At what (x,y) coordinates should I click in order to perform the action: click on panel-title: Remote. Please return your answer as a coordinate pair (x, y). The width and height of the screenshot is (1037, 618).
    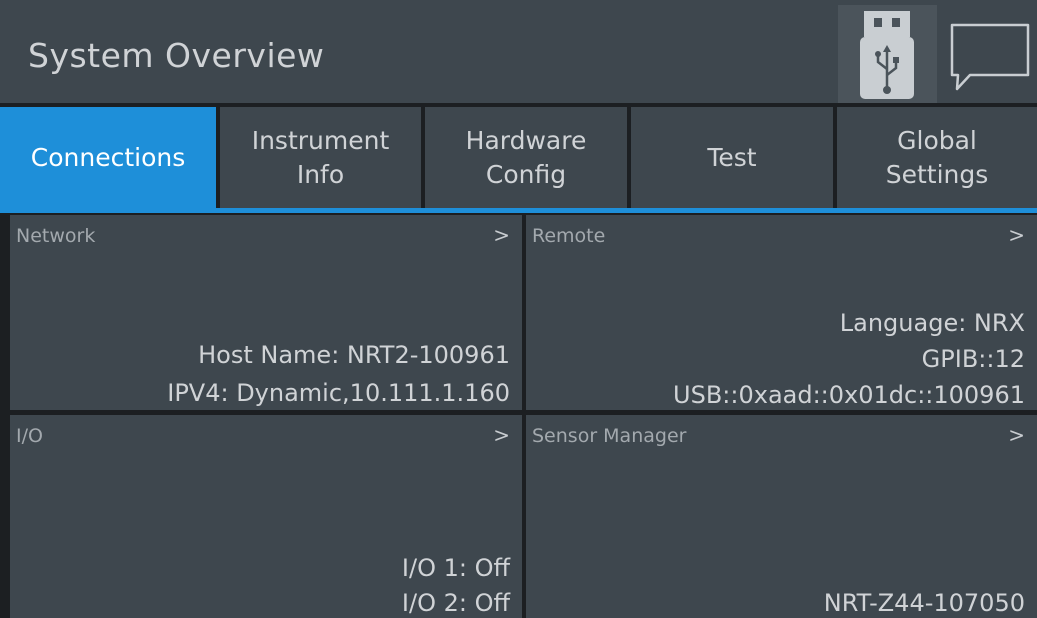
    Looking at the image, I should click on (569, 236).